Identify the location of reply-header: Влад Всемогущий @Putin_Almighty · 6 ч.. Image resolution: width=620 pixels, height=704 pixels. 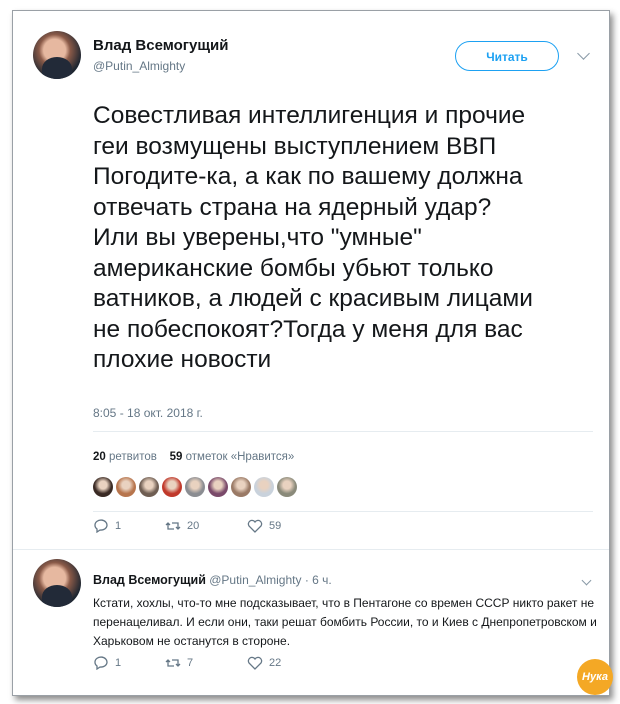
(212, 580).